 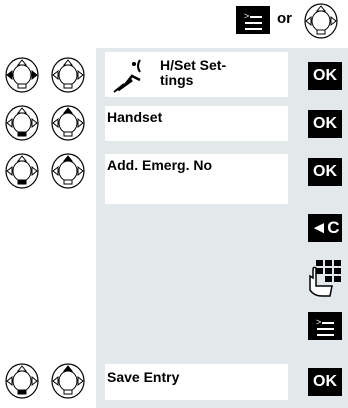 I want to click on keypad-icon, so click(x=325, y=278).